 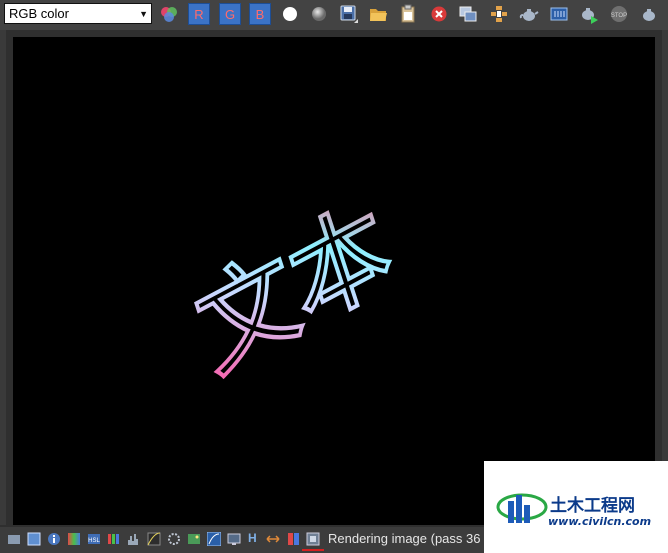 I want to click on curves-icon, so click(x=154, y=539).